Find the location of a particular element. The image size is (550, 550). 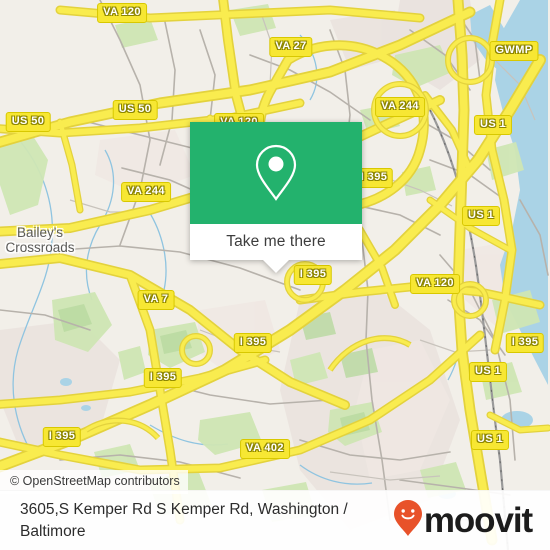

road-shield: VA 27 is located at coordinates (291, 47).